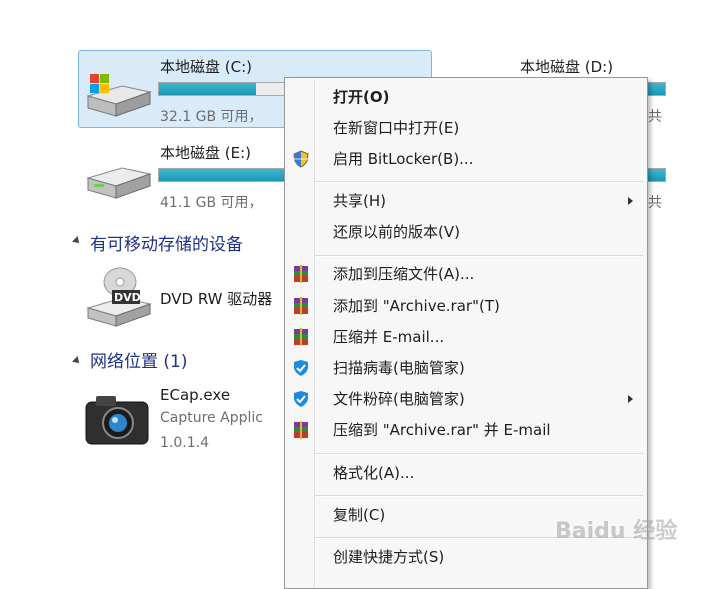 The width and height of the screenshot is (721, 589). I want to click on drive-c-usage-fill, so click(207, 89).